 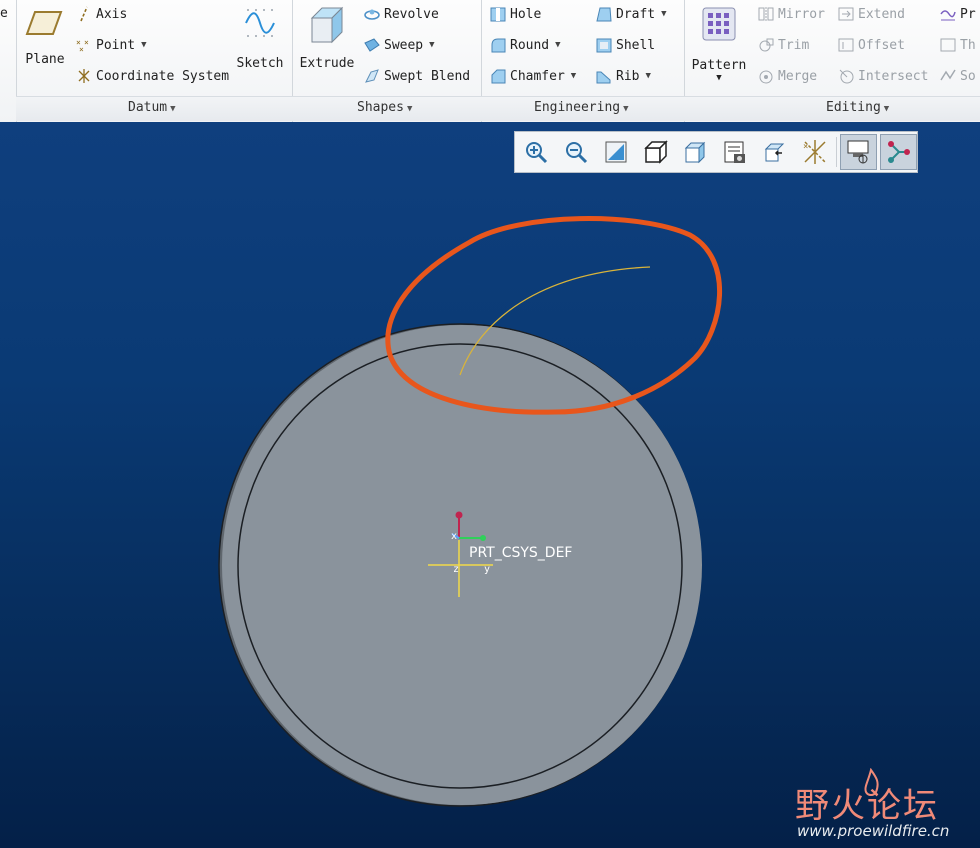 What do you see at coordinates (101, 14) in the screenshot?
I see `axis-button: Axis` at bounding box center [101, 14].